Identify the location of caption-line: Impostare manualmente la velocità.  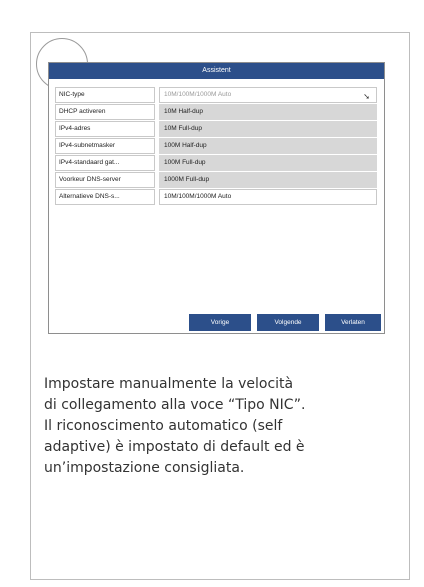
(169, 384).